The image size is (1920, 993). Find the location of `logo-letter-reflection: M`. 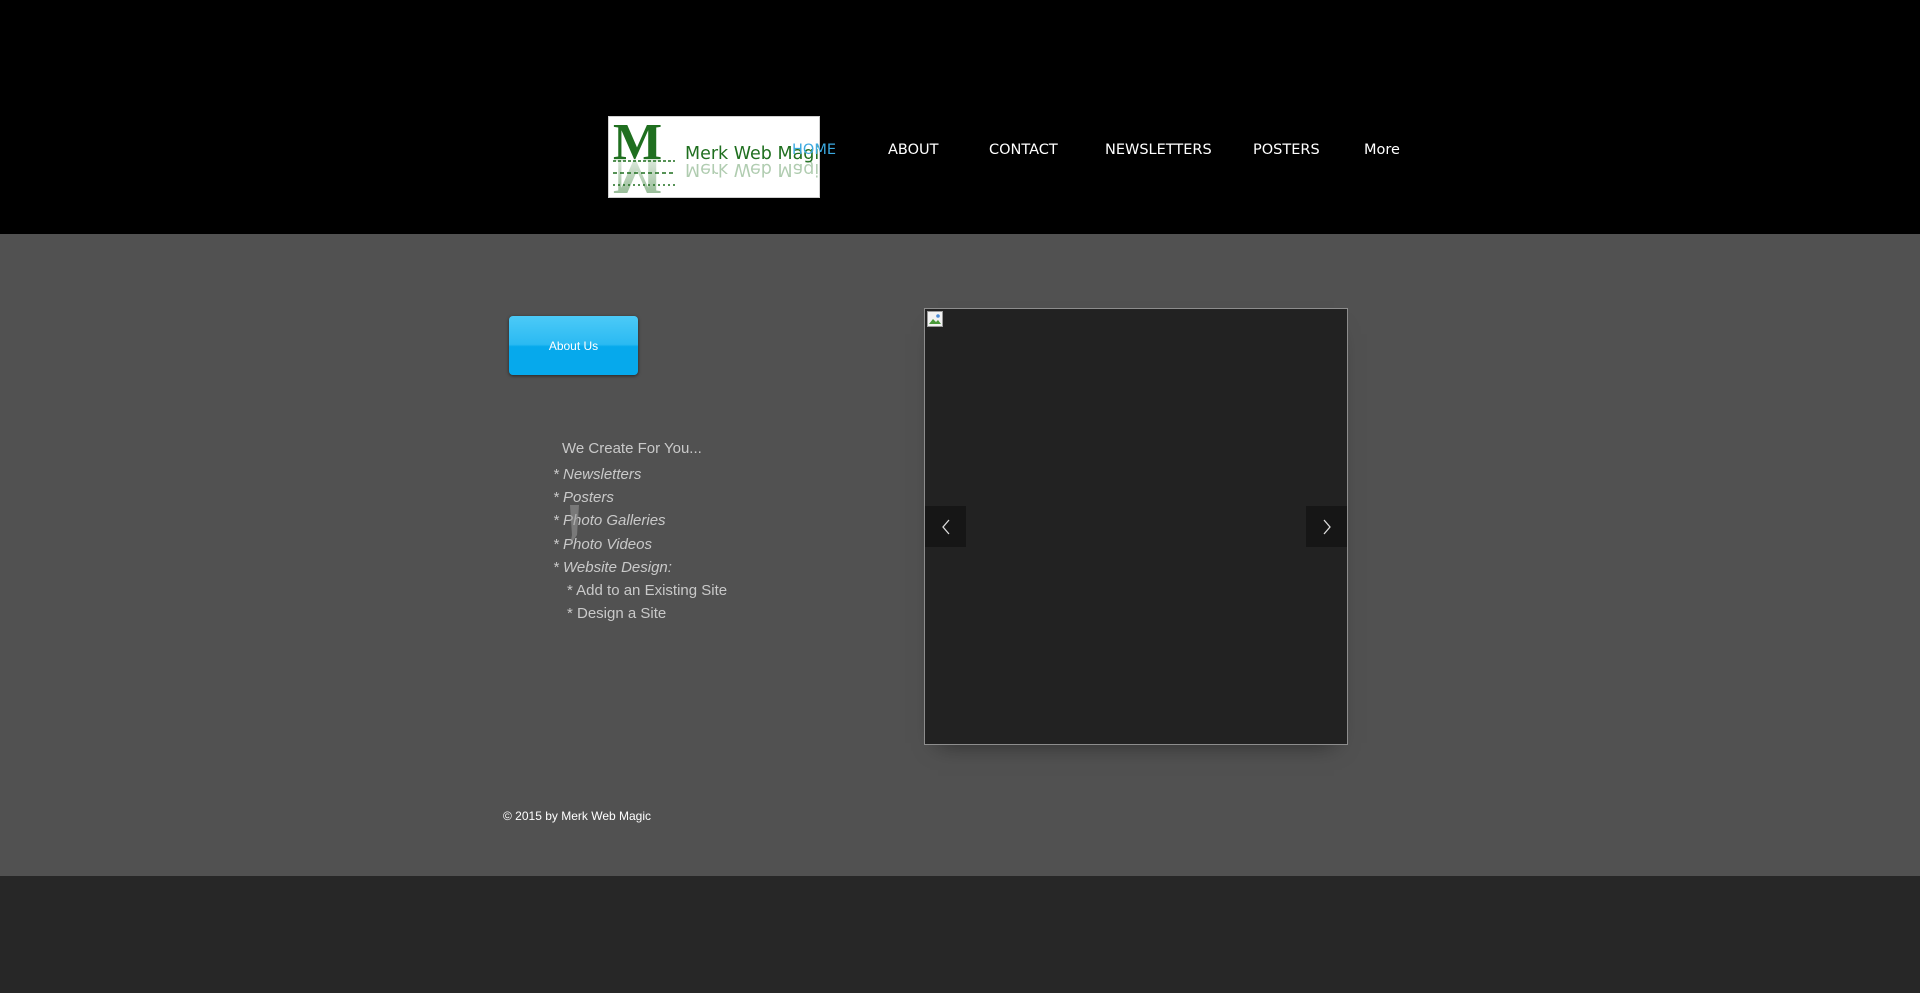

logo-letter-reflection: M is located at coordinates (637, 172).